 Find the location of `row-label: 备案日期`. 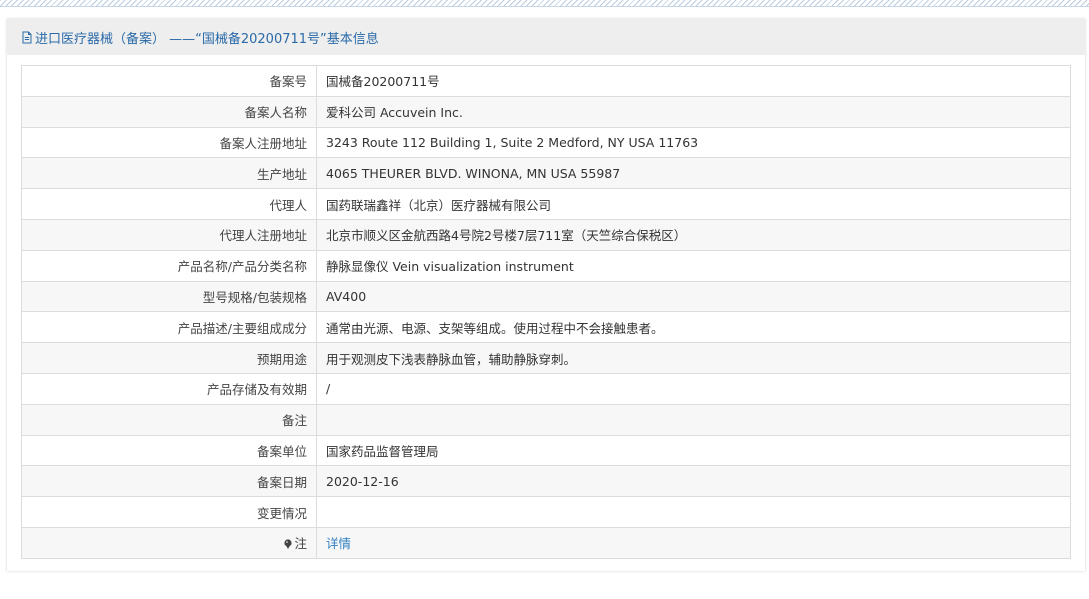

row-label: 备案日期 is located at coordinates (169, 481).